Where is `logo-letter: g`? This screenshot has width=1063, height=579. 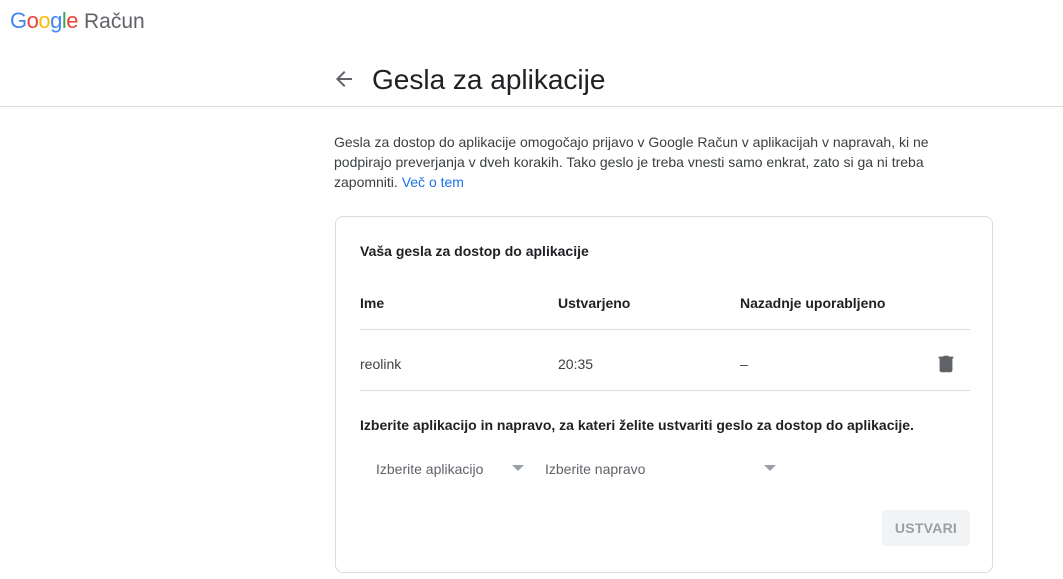
logo-letter: g is located at coordinates (56, 20).